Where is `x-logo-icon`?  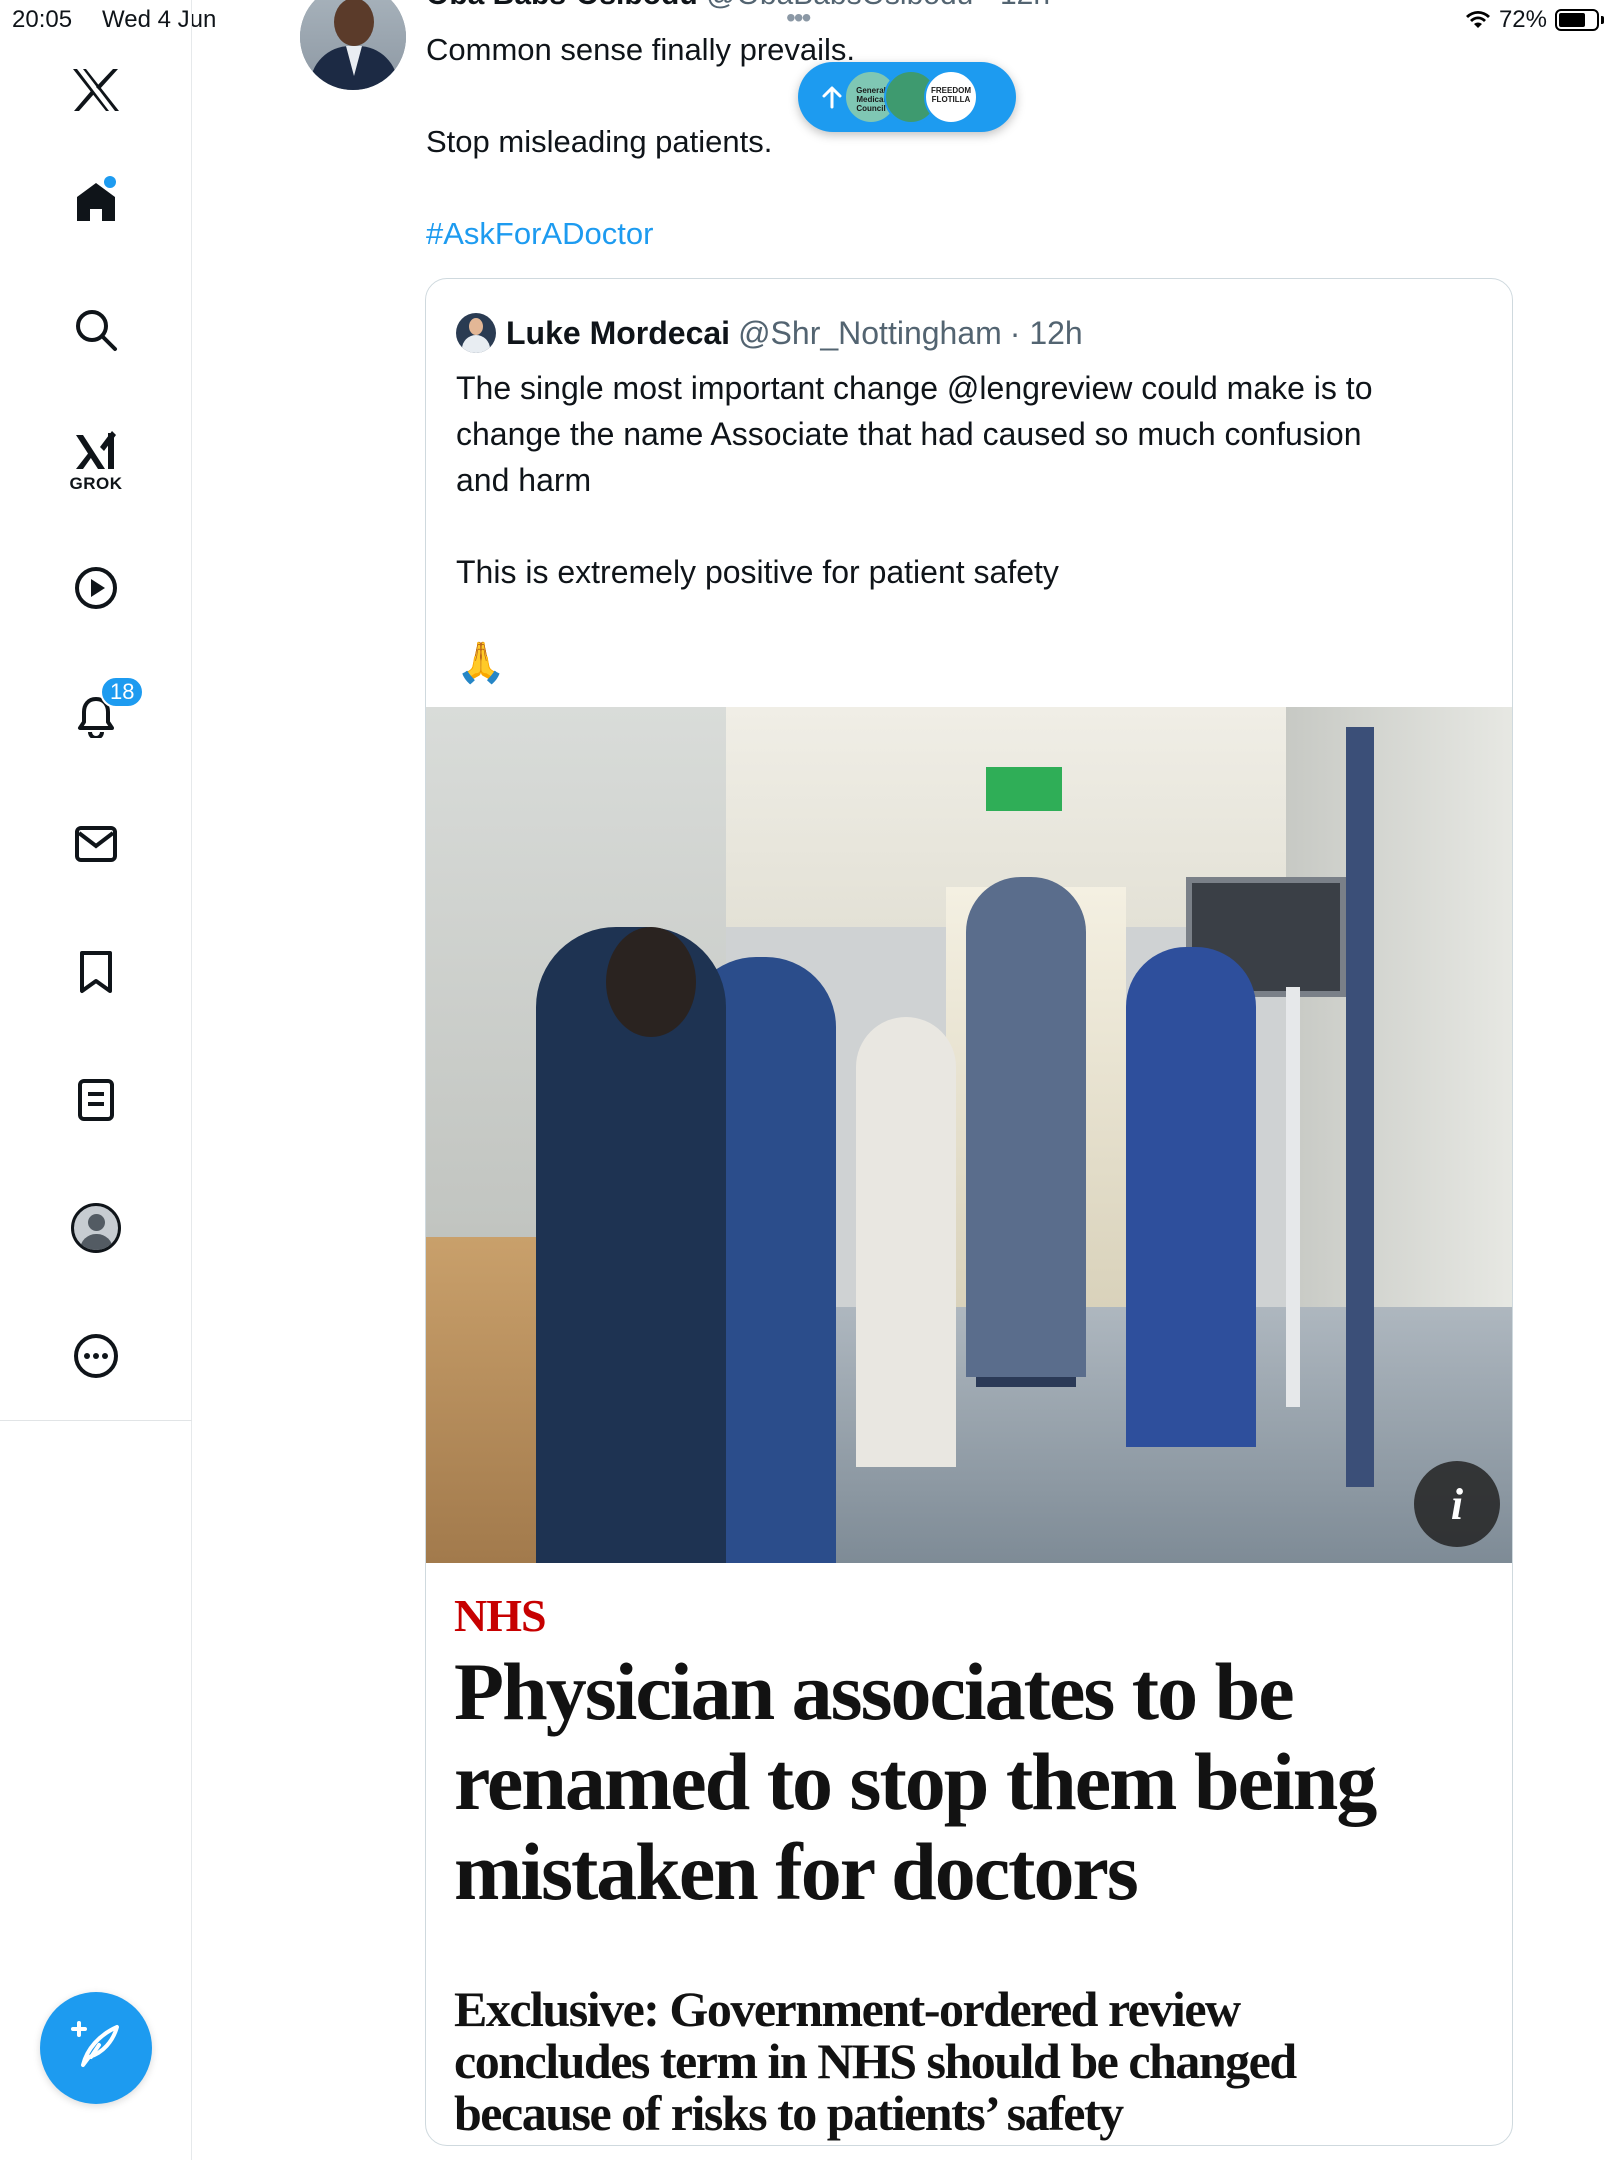
x-logo-icon is located at coordinates (96, 90).